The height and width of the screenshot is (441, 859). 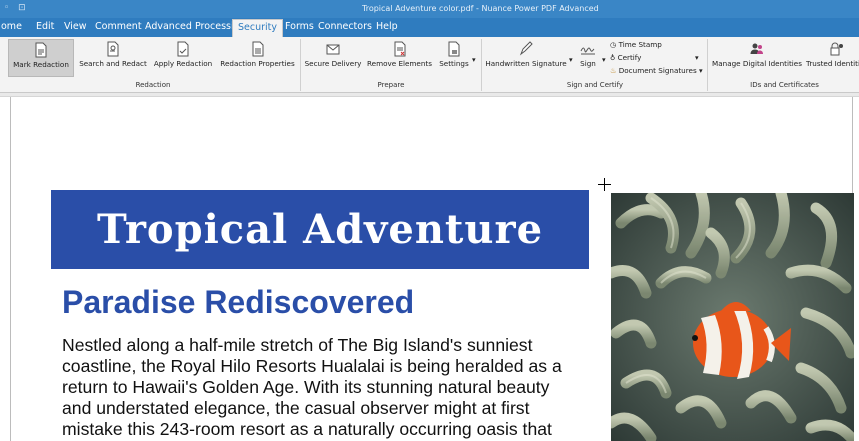 I want to click on certify-label: Certify, so click(x=629, y=57).